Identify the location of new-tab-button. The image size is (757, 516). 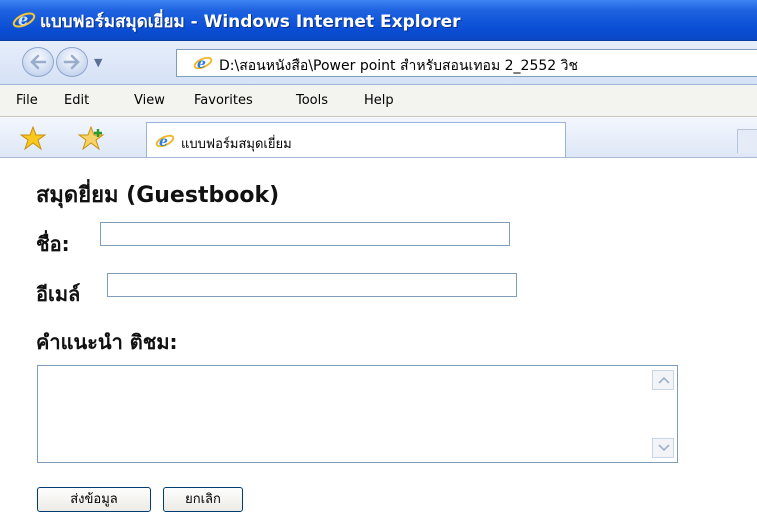
(747, 141).